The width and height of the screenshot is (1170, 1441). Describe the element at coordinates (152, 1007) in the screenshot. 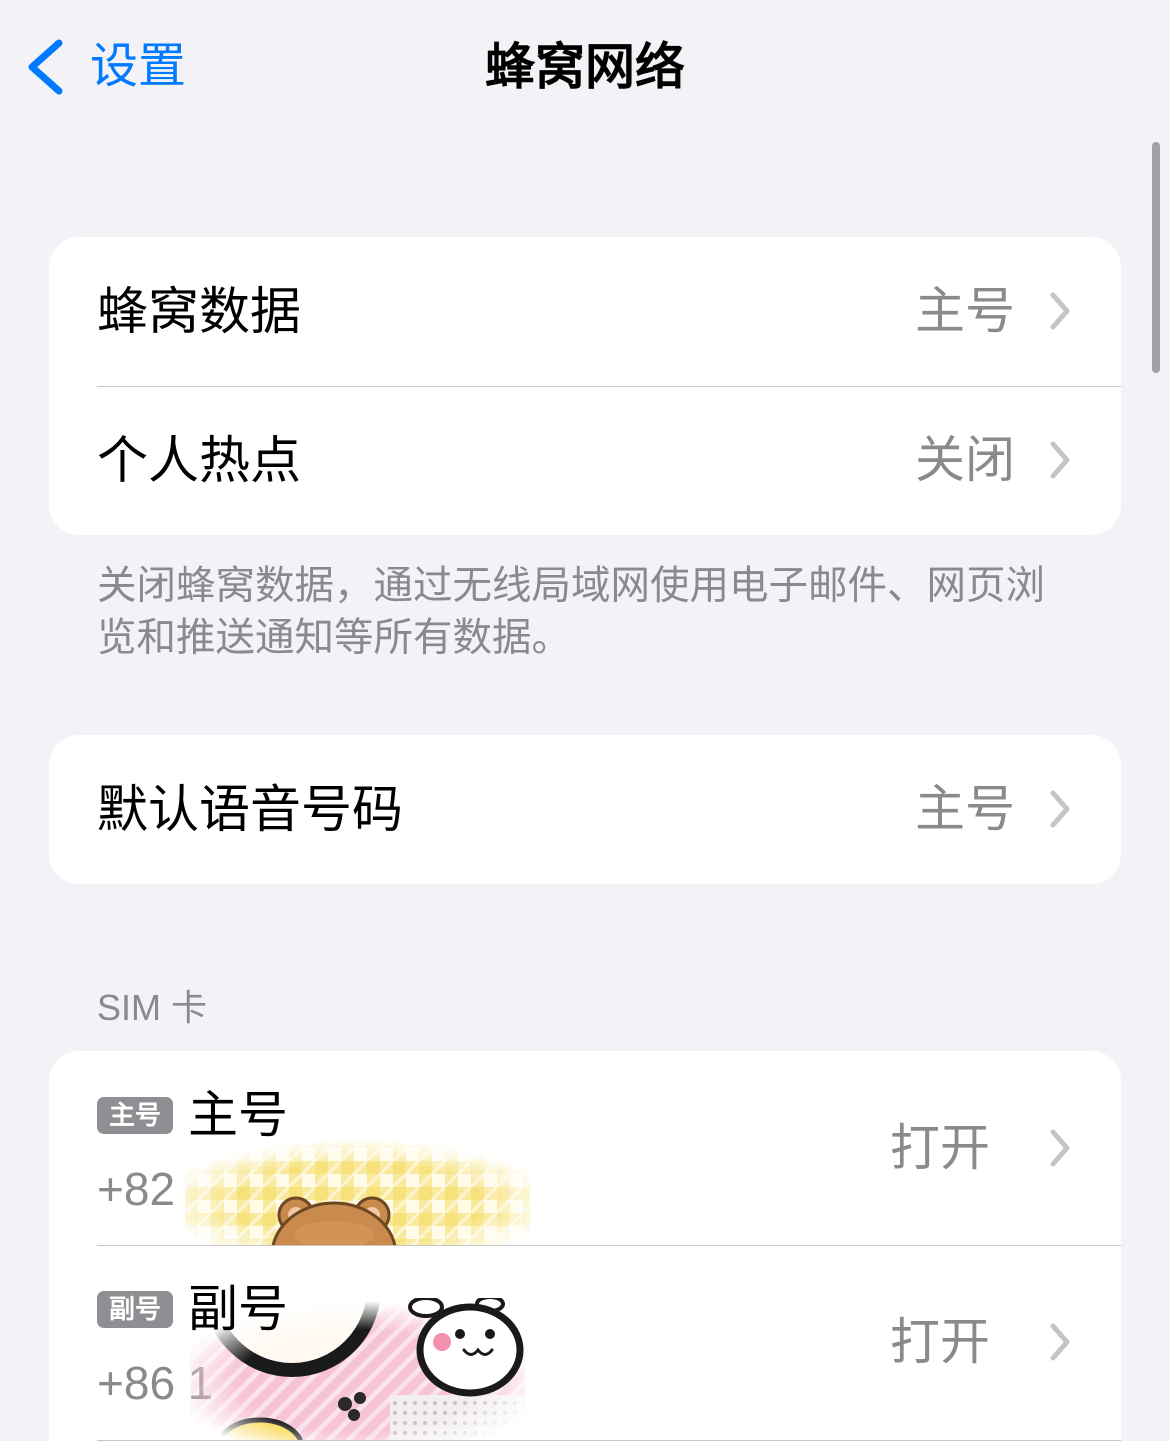

I see `sim-section-header: SIM 卡` at that location.